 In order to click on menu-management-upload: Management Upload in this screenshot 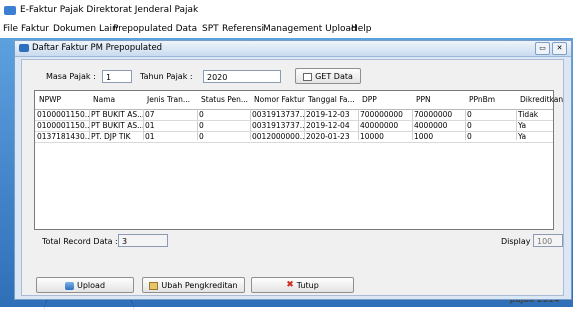, I will do `click(310, 29)`.